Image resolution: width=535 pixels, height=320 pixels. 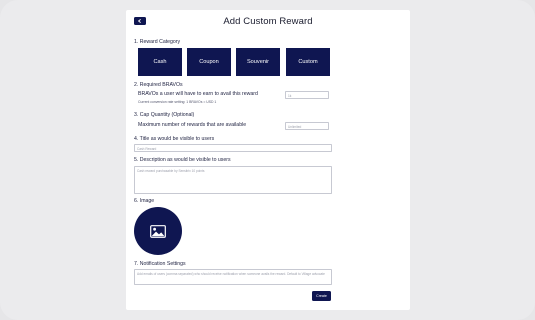 I want to click on category-cash-button: Cash, so click(x=160, y=62).